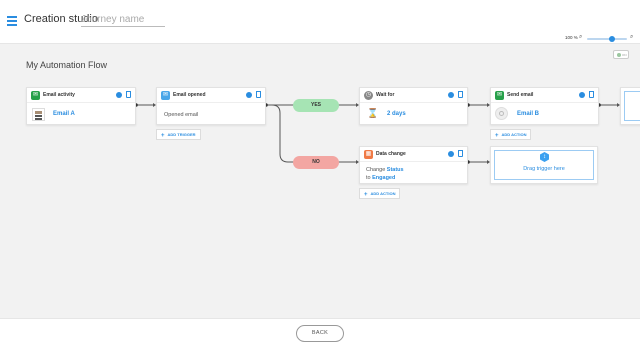  Describe the element at coordinates (385, 95) in the screenshot. I see `node-title: Wait for` at that location.